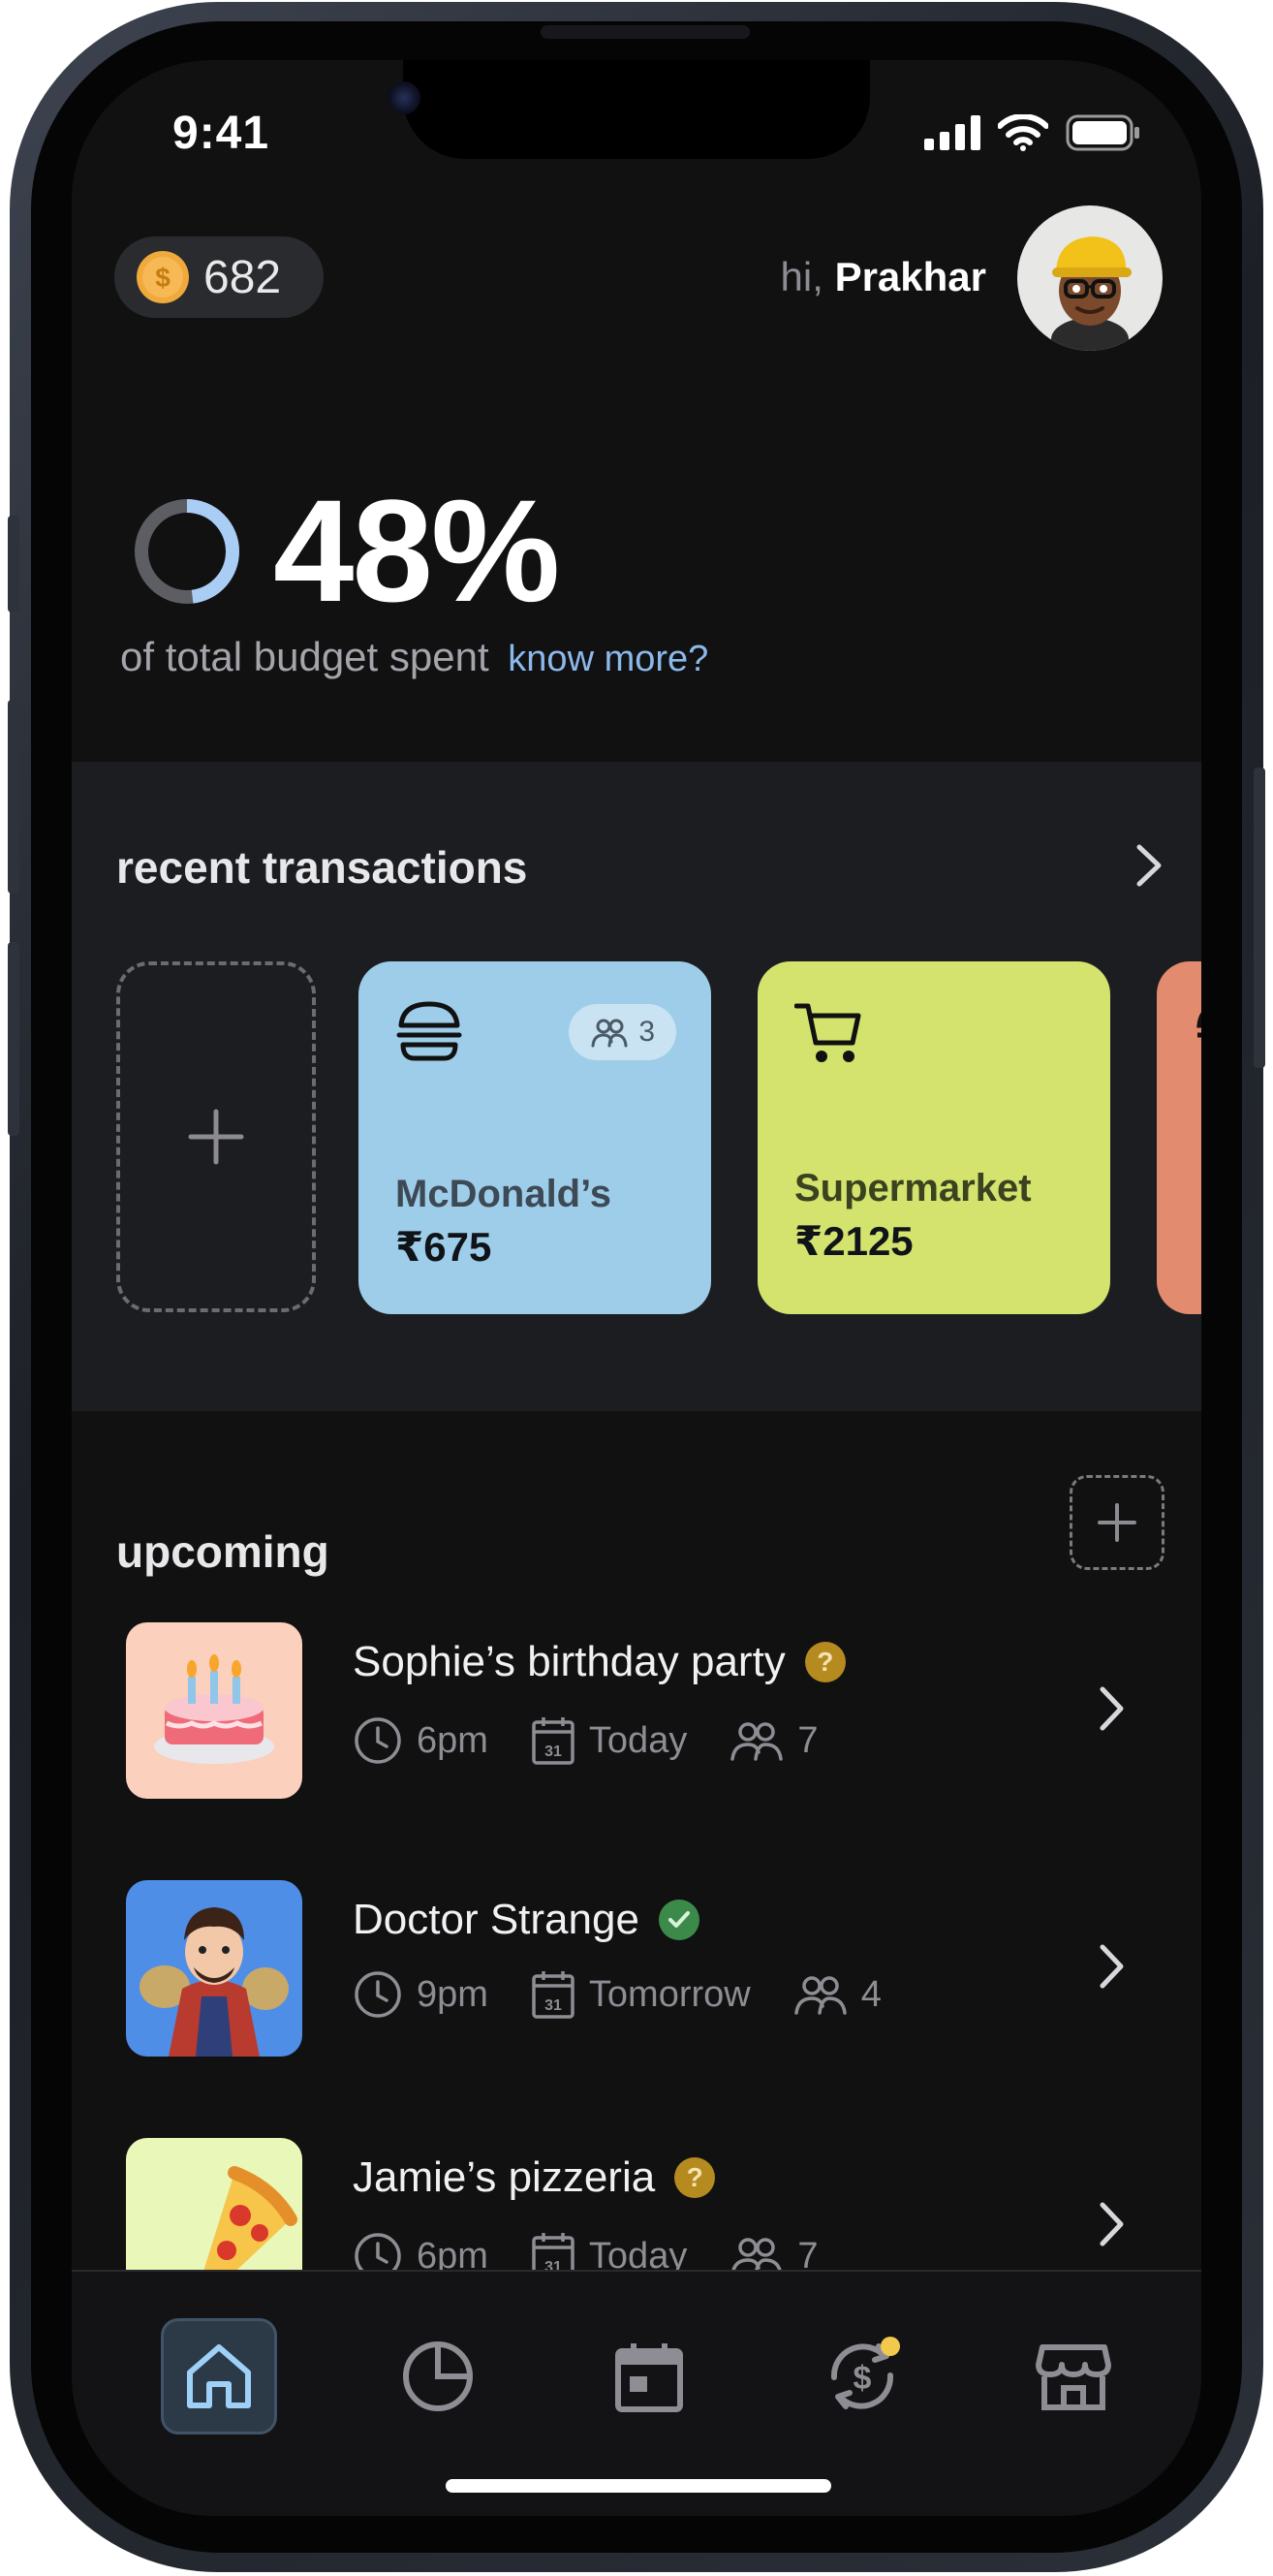 Image resolution: width=1273 pixels, height=2576 pixels. Describe the element at coordinates (644, 1968) in the screenshot. I see `upcoming-event-row: Doctor Strange 9pm 31 Tomorrow 4` at that location.